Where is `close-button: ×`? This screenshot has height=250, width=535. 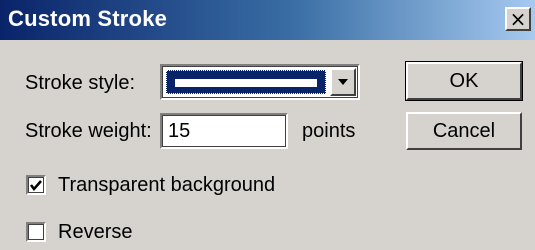 close-button: × is located at coordinates (518, 19).